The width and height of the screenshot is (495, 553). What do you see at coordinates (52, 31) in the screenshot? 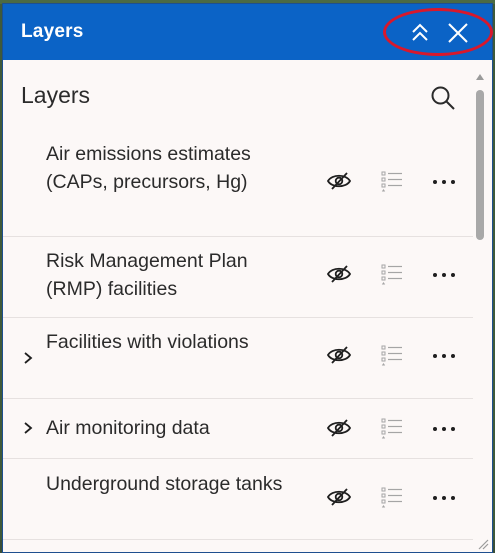
I see `panel-header-title: Layers` at bounding box center [52, 31].